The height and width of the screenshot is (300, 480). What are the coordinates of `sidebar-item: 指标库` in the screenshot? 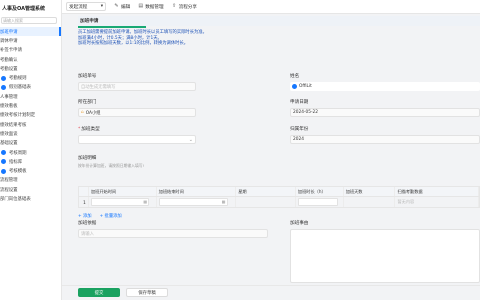 It's located at (30, 161).